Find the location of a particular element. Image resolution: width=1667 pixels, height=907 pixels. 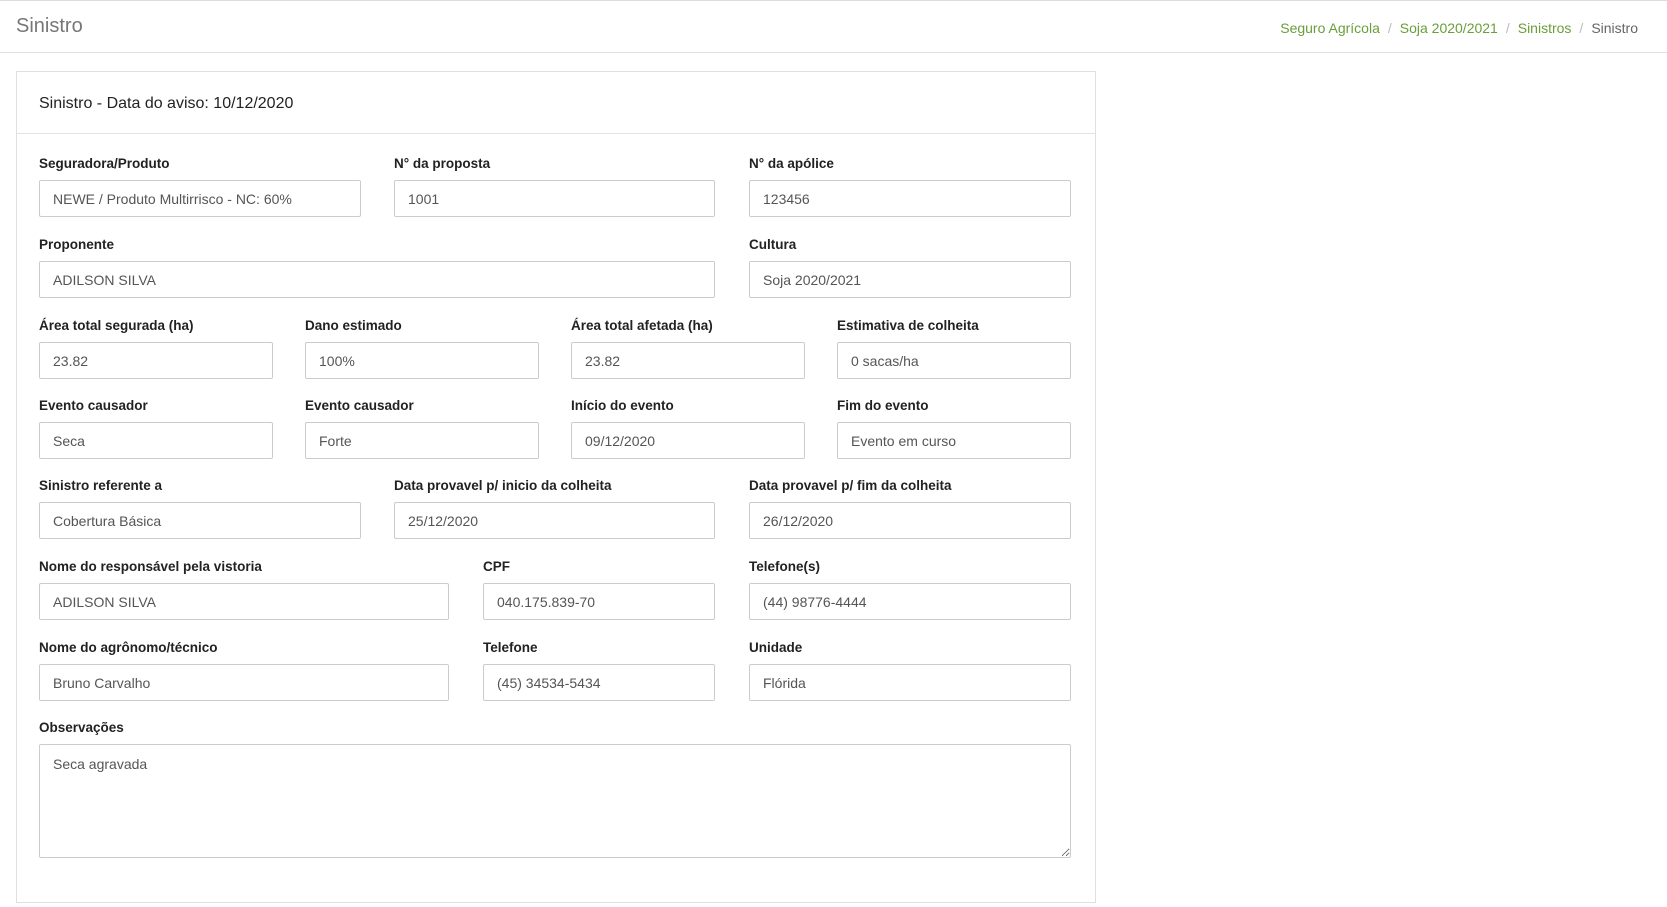

responsavel-field: Nome do responsável pela vistoria is located at coordinates (244, 589).